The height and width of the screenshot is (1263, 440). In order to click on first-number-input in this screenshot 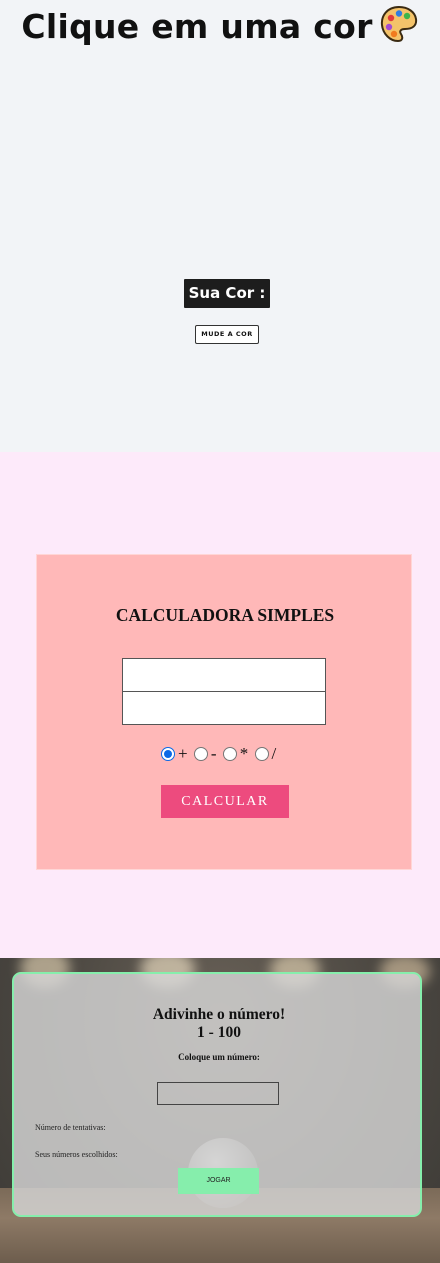, I will do `click(224, 675)`.